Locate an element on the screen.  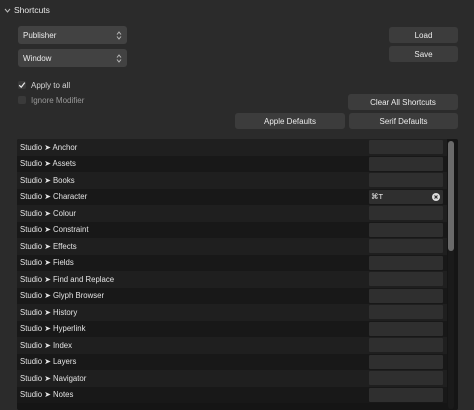
shortcut-row: Studio ➤ Assets is located at coordinates (232, 163).